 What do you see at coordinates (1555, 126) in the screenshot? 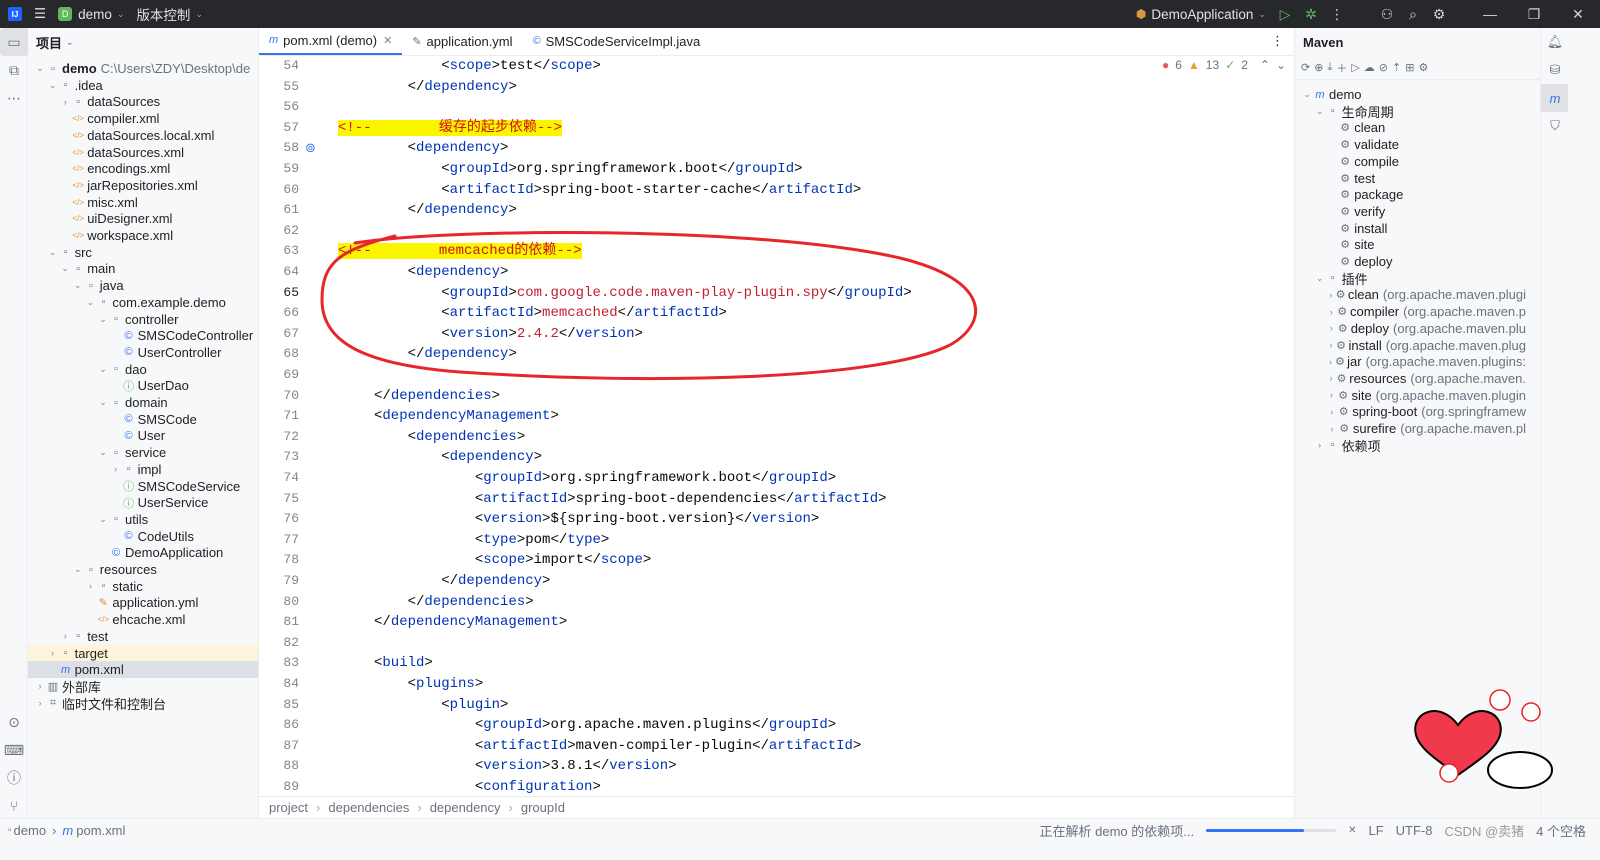
I see `security-icon: ⛉` at bounding box center [1555, 126].